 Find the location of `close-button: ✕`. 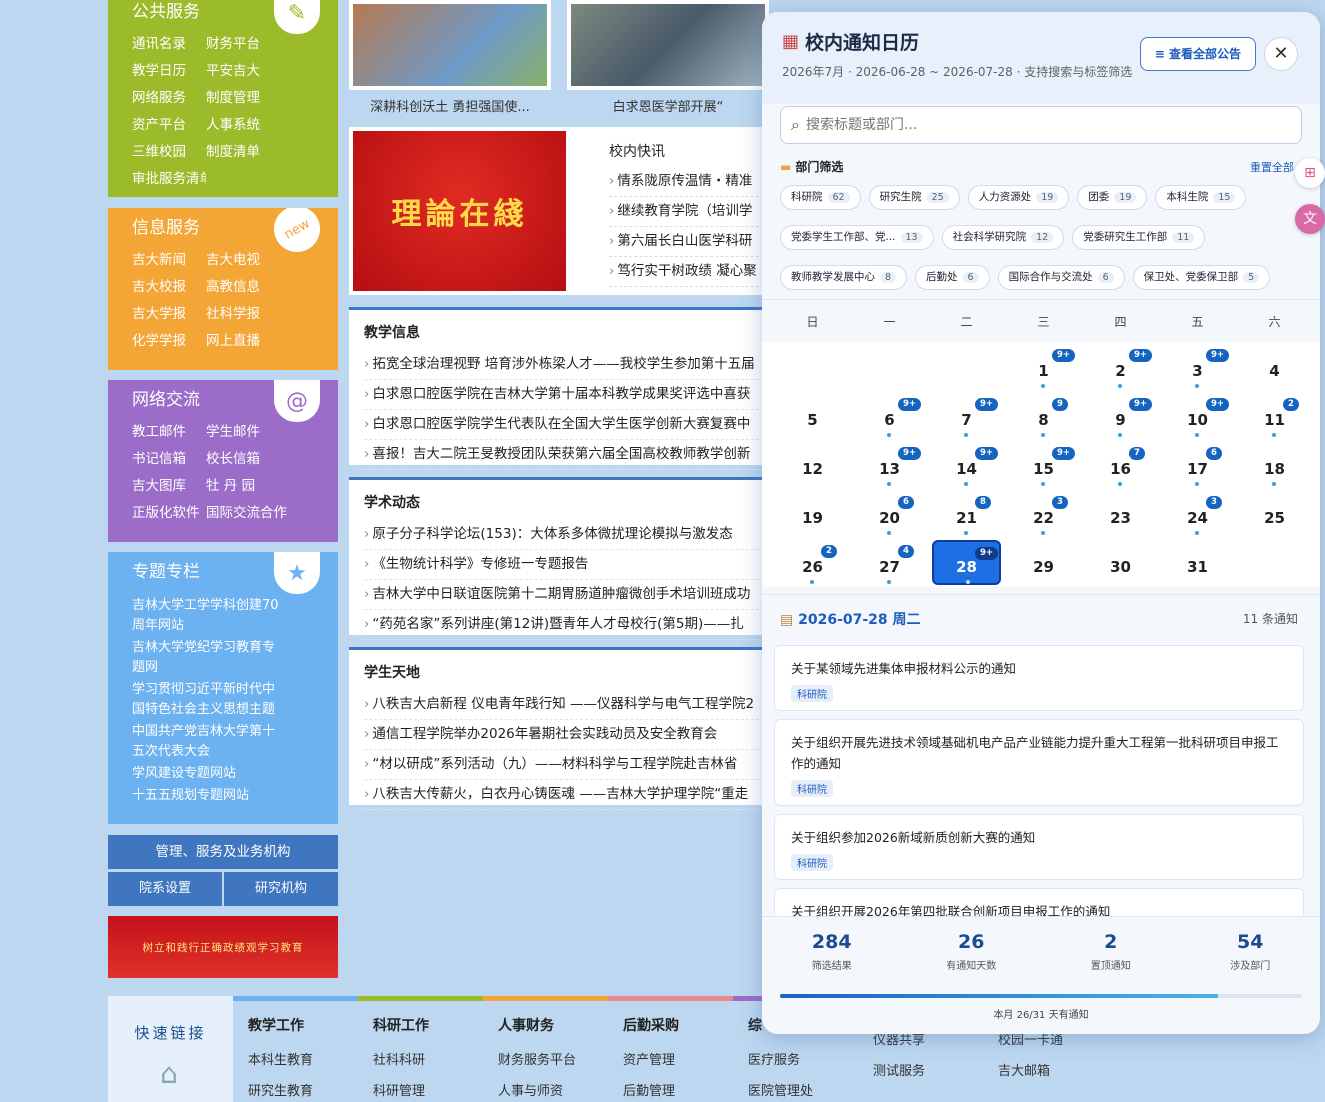

close-button: ✕ is located at coordinates (1281, 54).